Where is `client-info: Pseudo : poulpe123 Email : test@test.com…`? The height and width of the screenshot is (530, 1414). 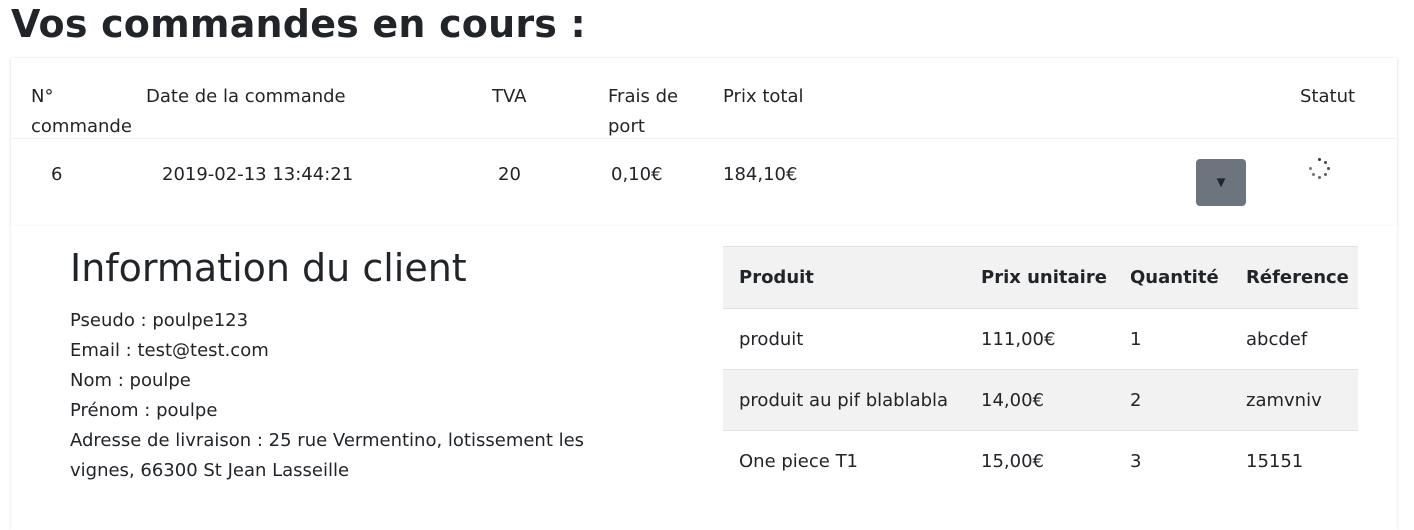
client-info: Pseudo : poulpe123 Email : test@test.com… is located at coordinates (360, 396).